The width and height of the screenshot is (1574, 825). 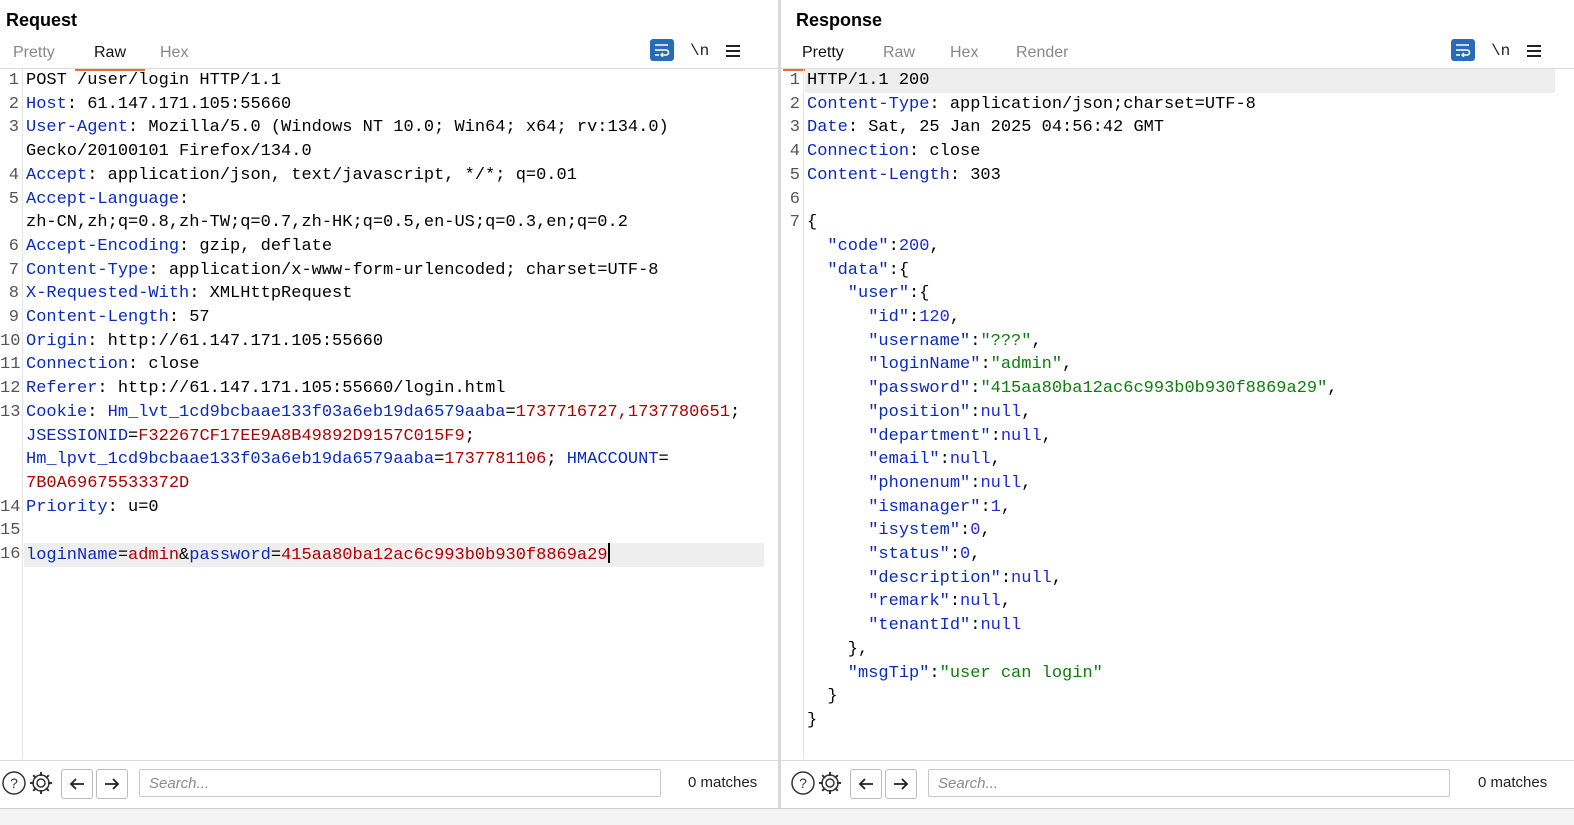 I want to click on response-editor-tools: \n, so click(x=1511, y=52).